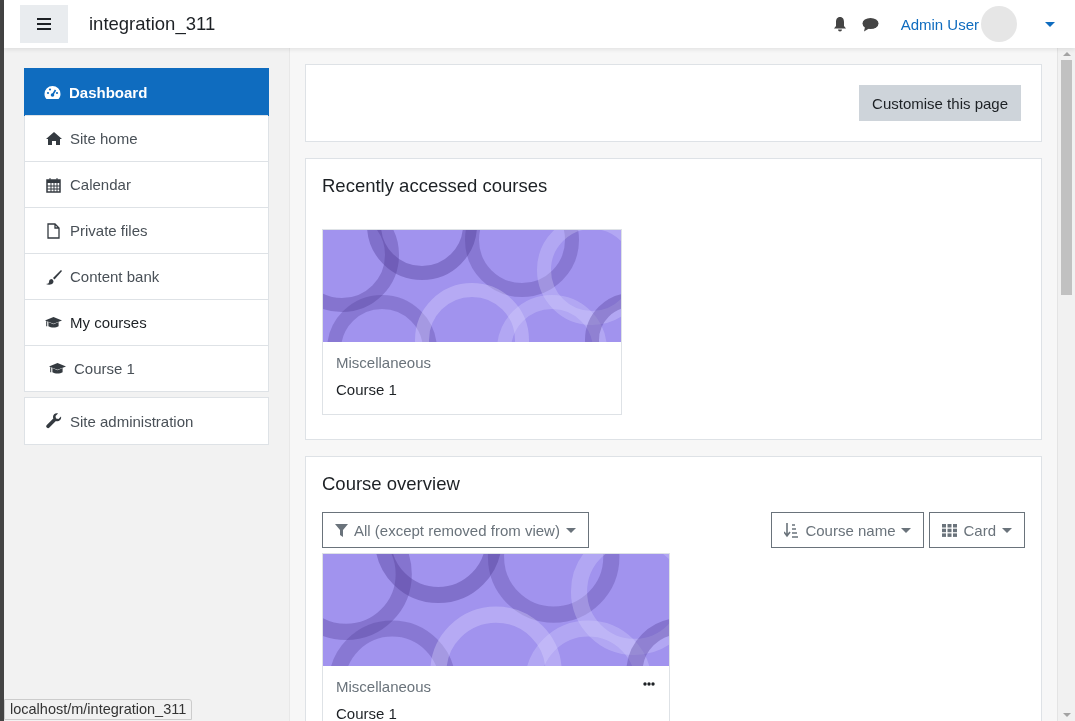 The width and height of the screenshot is (1075, 721). Describe the element at coordinates (977, 530) in the screenshot. I see `view-dropdown: Card` at that location.